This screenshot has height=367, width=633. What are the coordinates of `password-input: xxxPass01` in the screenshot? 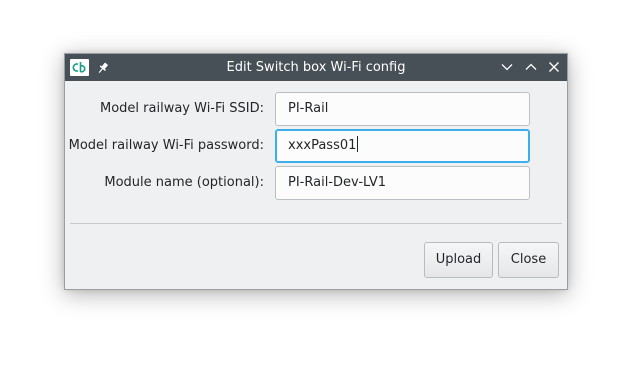 It's located at (402, 146).